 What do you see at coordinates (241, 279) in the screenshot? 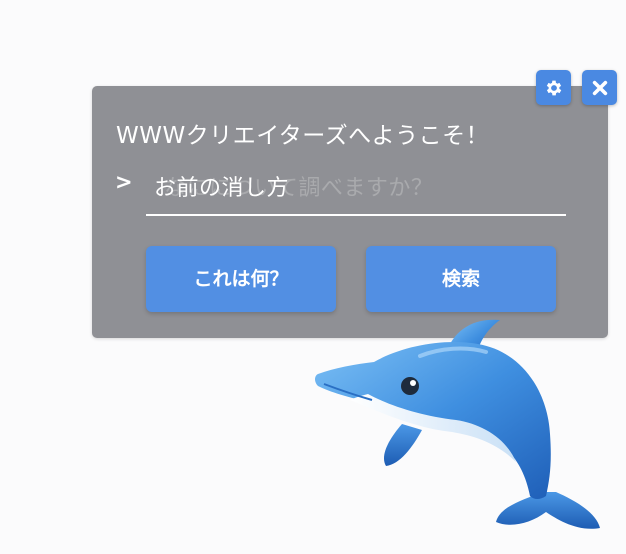
I see `what-is-this-button: これは何？` at bounding box center [241, 279].